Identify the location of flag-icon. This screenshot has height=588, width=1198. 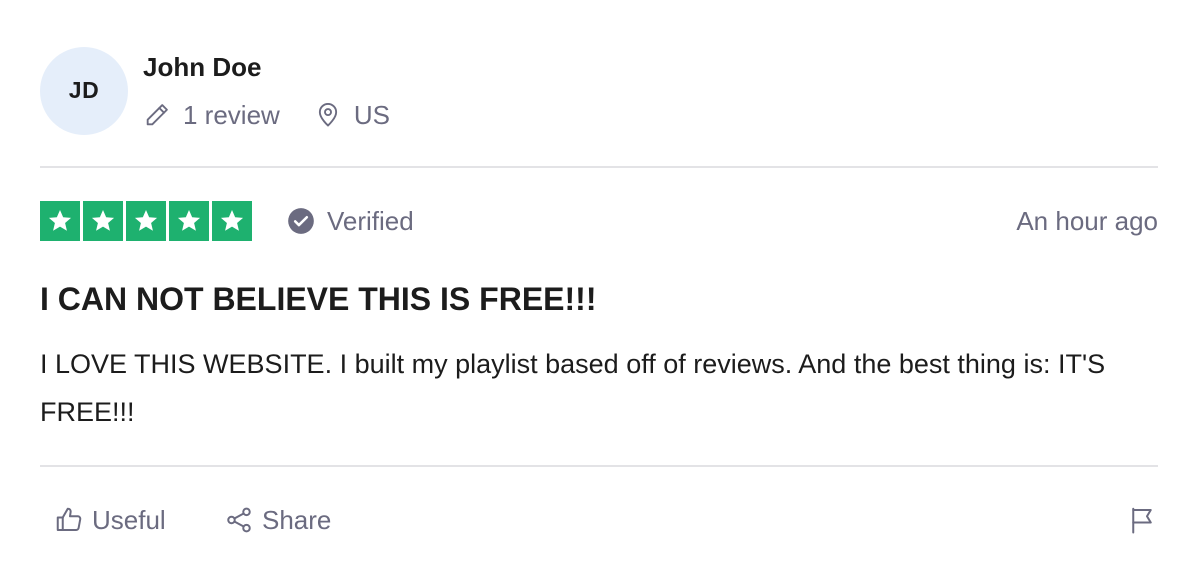
(1142, 520).